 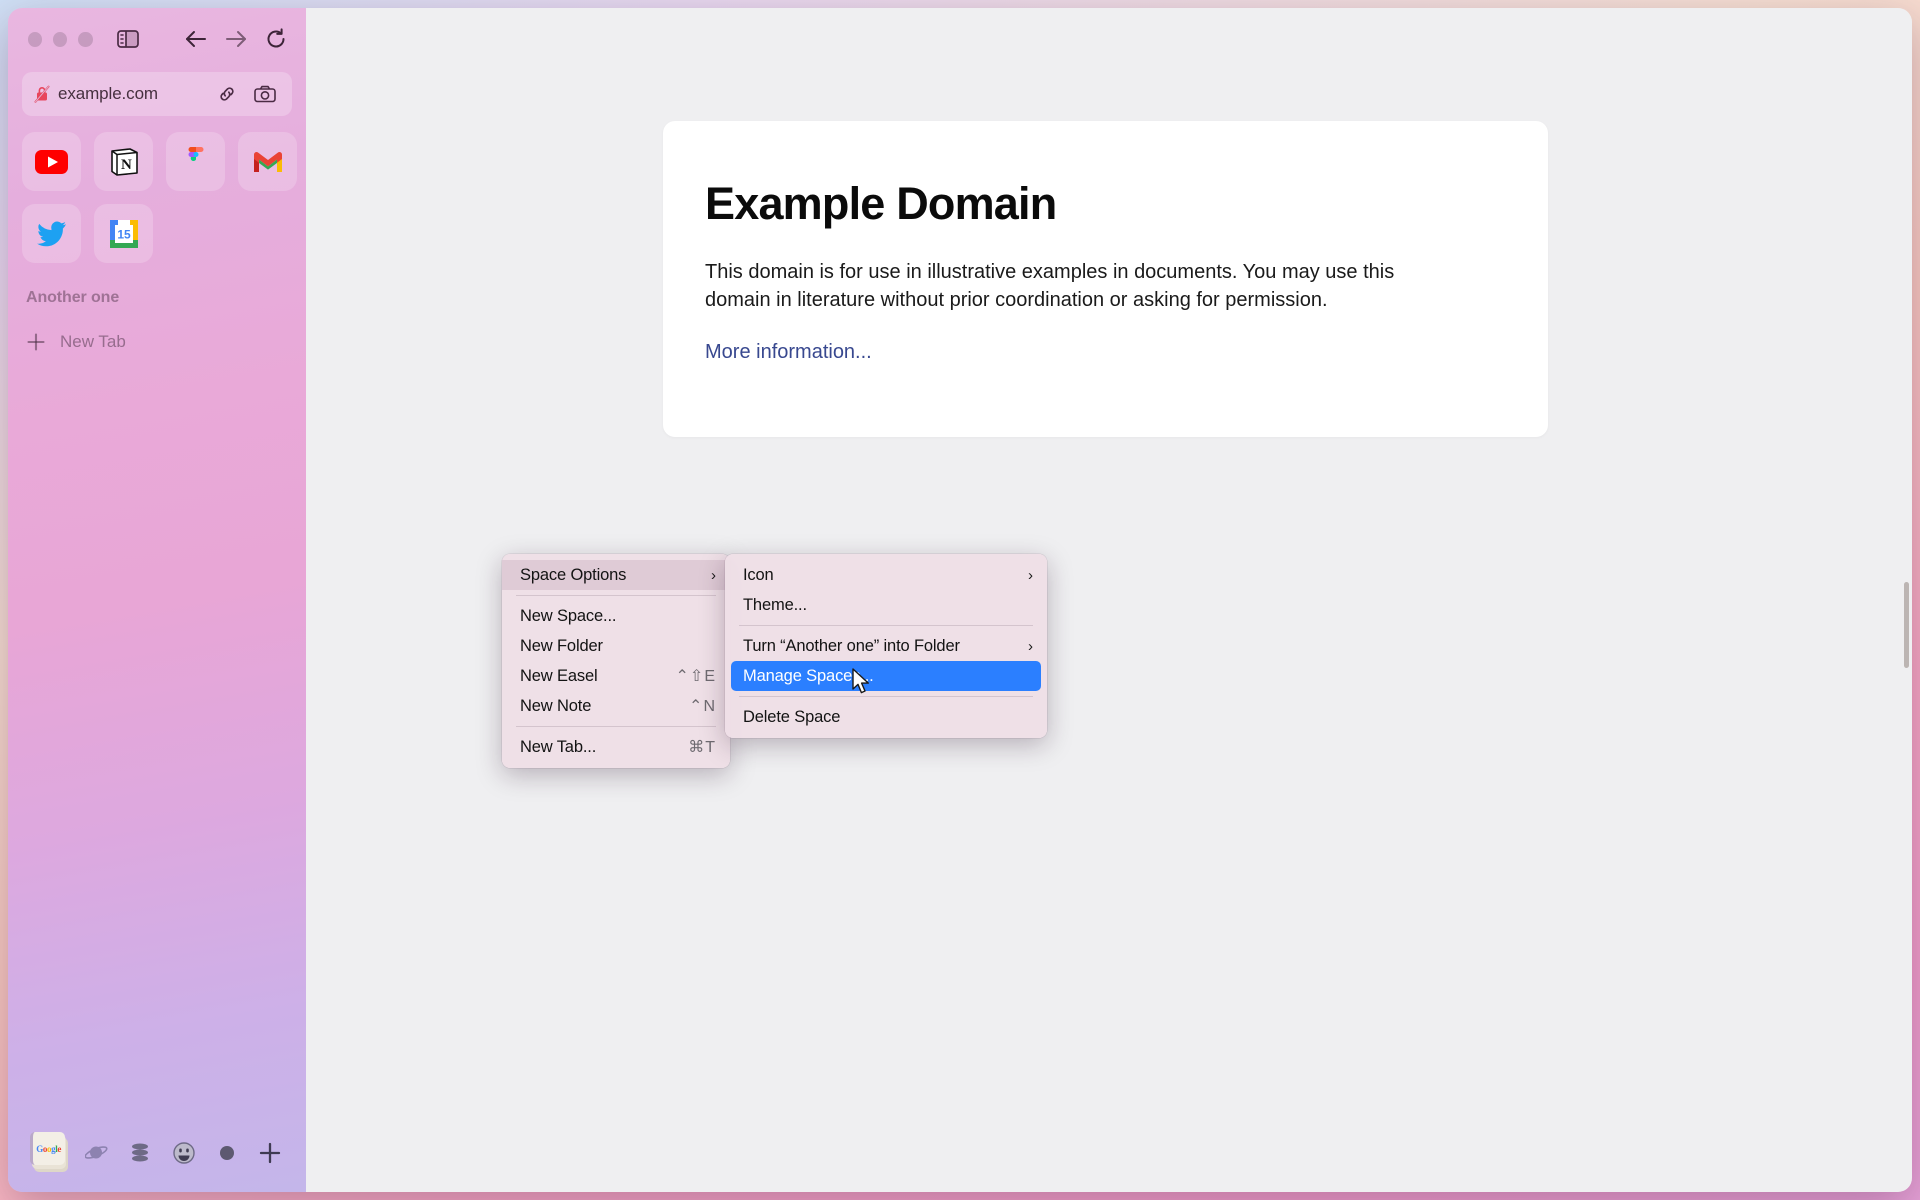 I want to click on svg-text: 15, so click(x=124, y=234).